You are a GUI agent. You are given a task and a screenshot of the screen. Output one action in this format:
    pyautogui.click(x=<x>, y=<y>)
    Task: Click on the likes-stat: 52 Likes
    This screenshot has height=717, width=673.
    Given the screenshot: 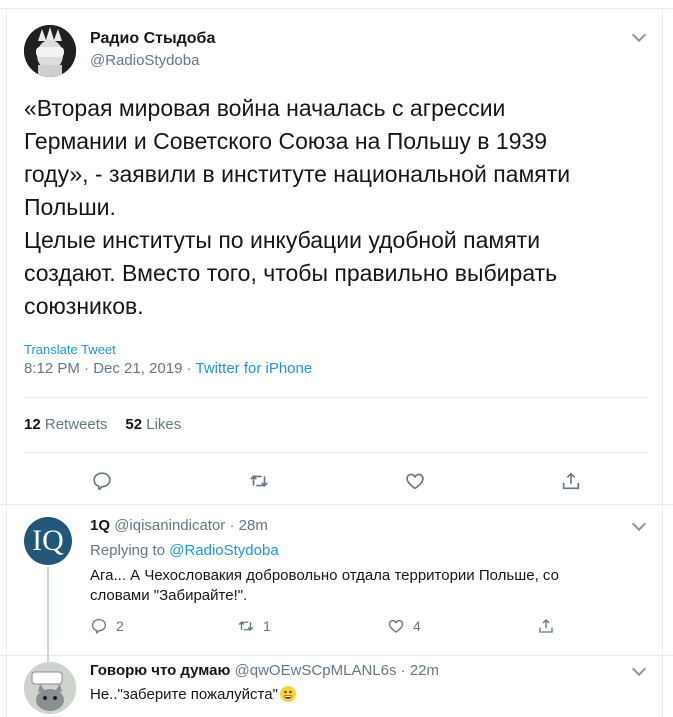 What is the action you would take?
    pyautogui.click(x=153, y=424)
    